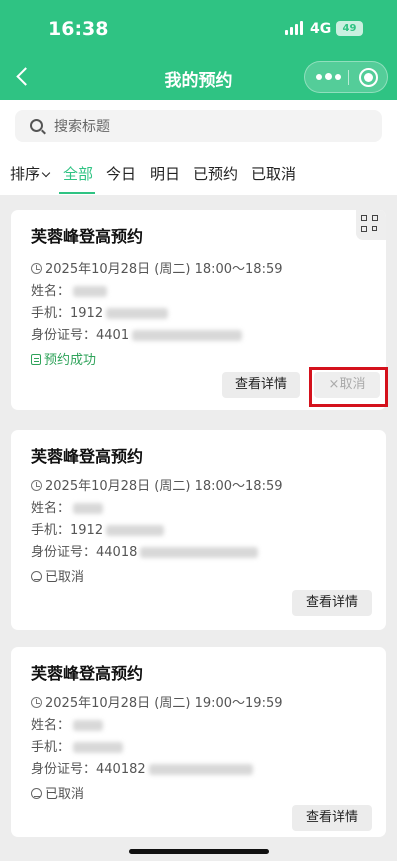 The image size is (397, 861). What do you see at coordinates (25, 174) in the screenshot?
I see `sort-label: 排序` at bounding box center [25, 174].